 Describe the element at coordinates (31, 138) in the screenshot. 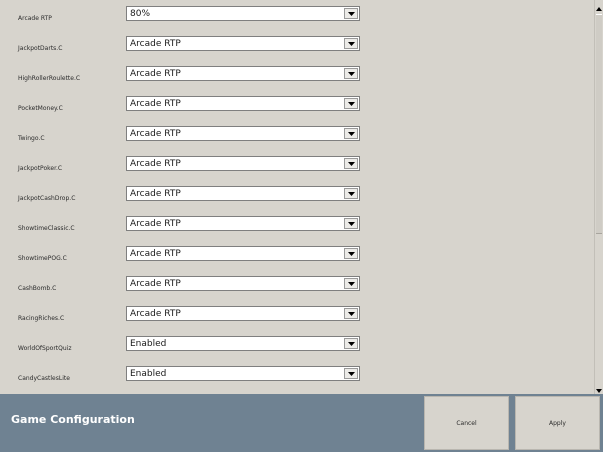

I see `setting-label: Twingo.C` at that location.